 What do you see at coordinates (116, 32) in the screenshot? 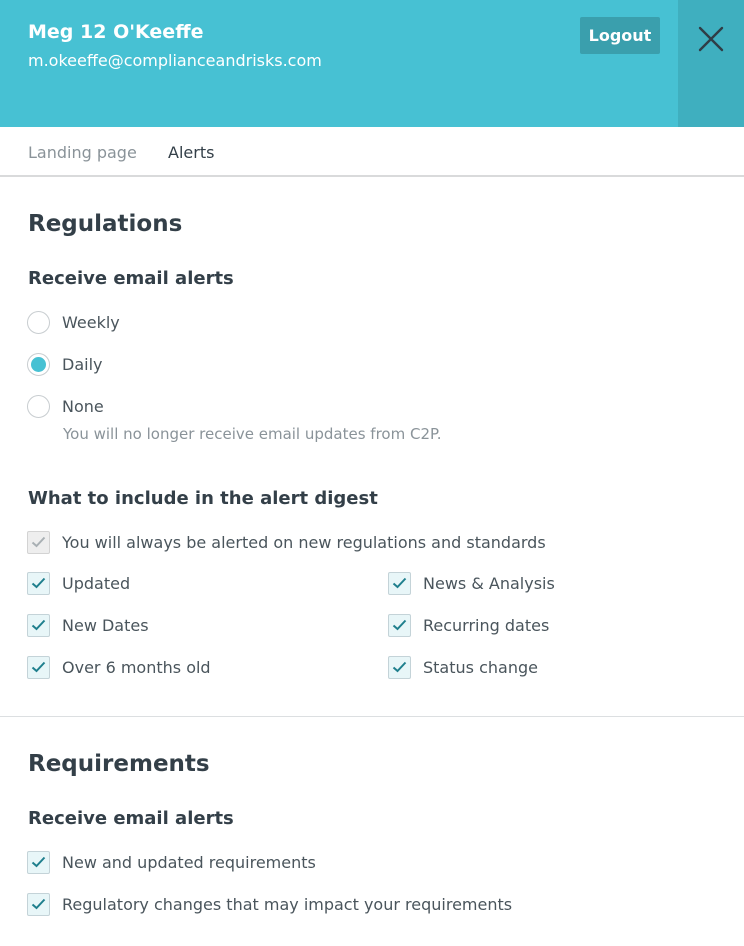
I see `user-name: Meg 12 O'Keeffe` at bounding box center [116, 32].